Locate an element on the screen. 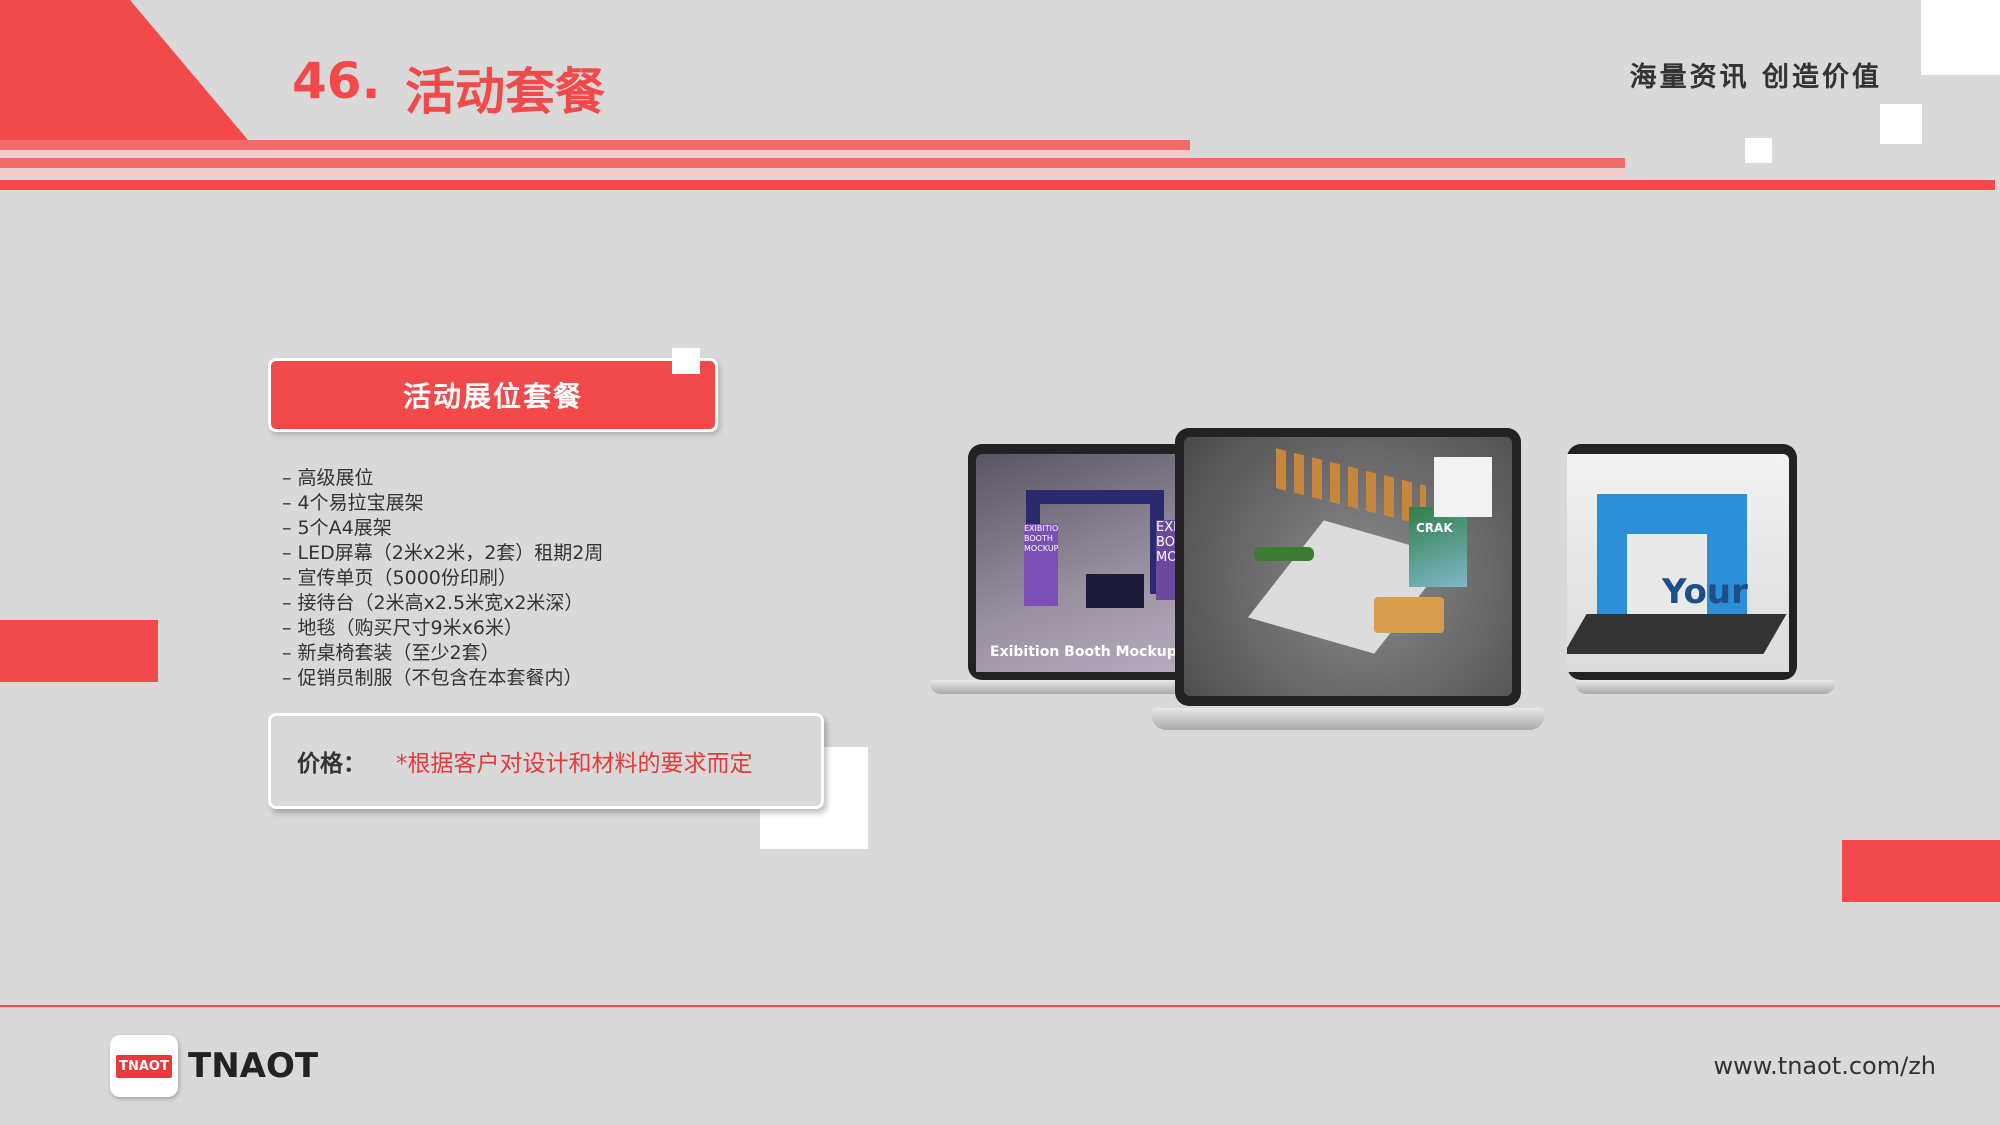  reception-counter is located at coordinates (1409, 615).